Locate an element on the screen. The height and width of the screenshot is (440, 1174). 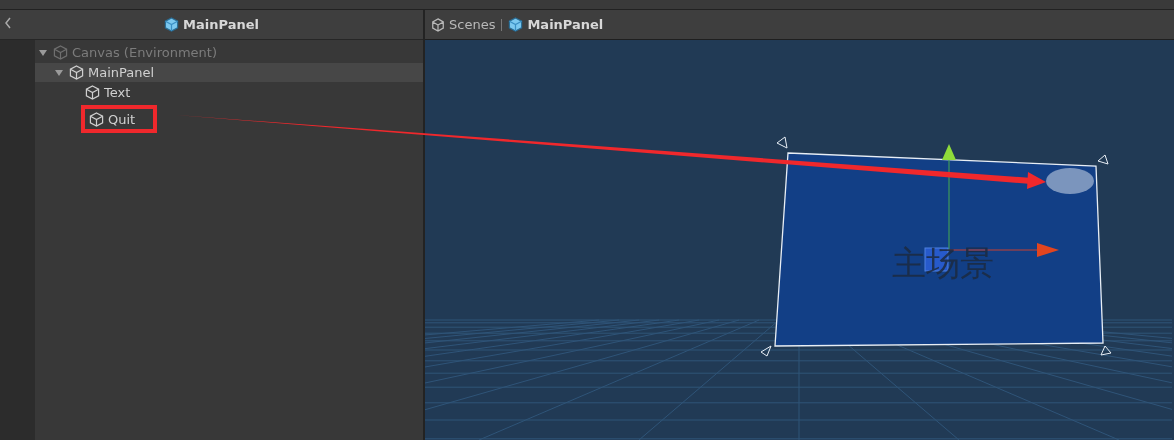
canvas-text: 主场景 is located at coordinates (943, 263).